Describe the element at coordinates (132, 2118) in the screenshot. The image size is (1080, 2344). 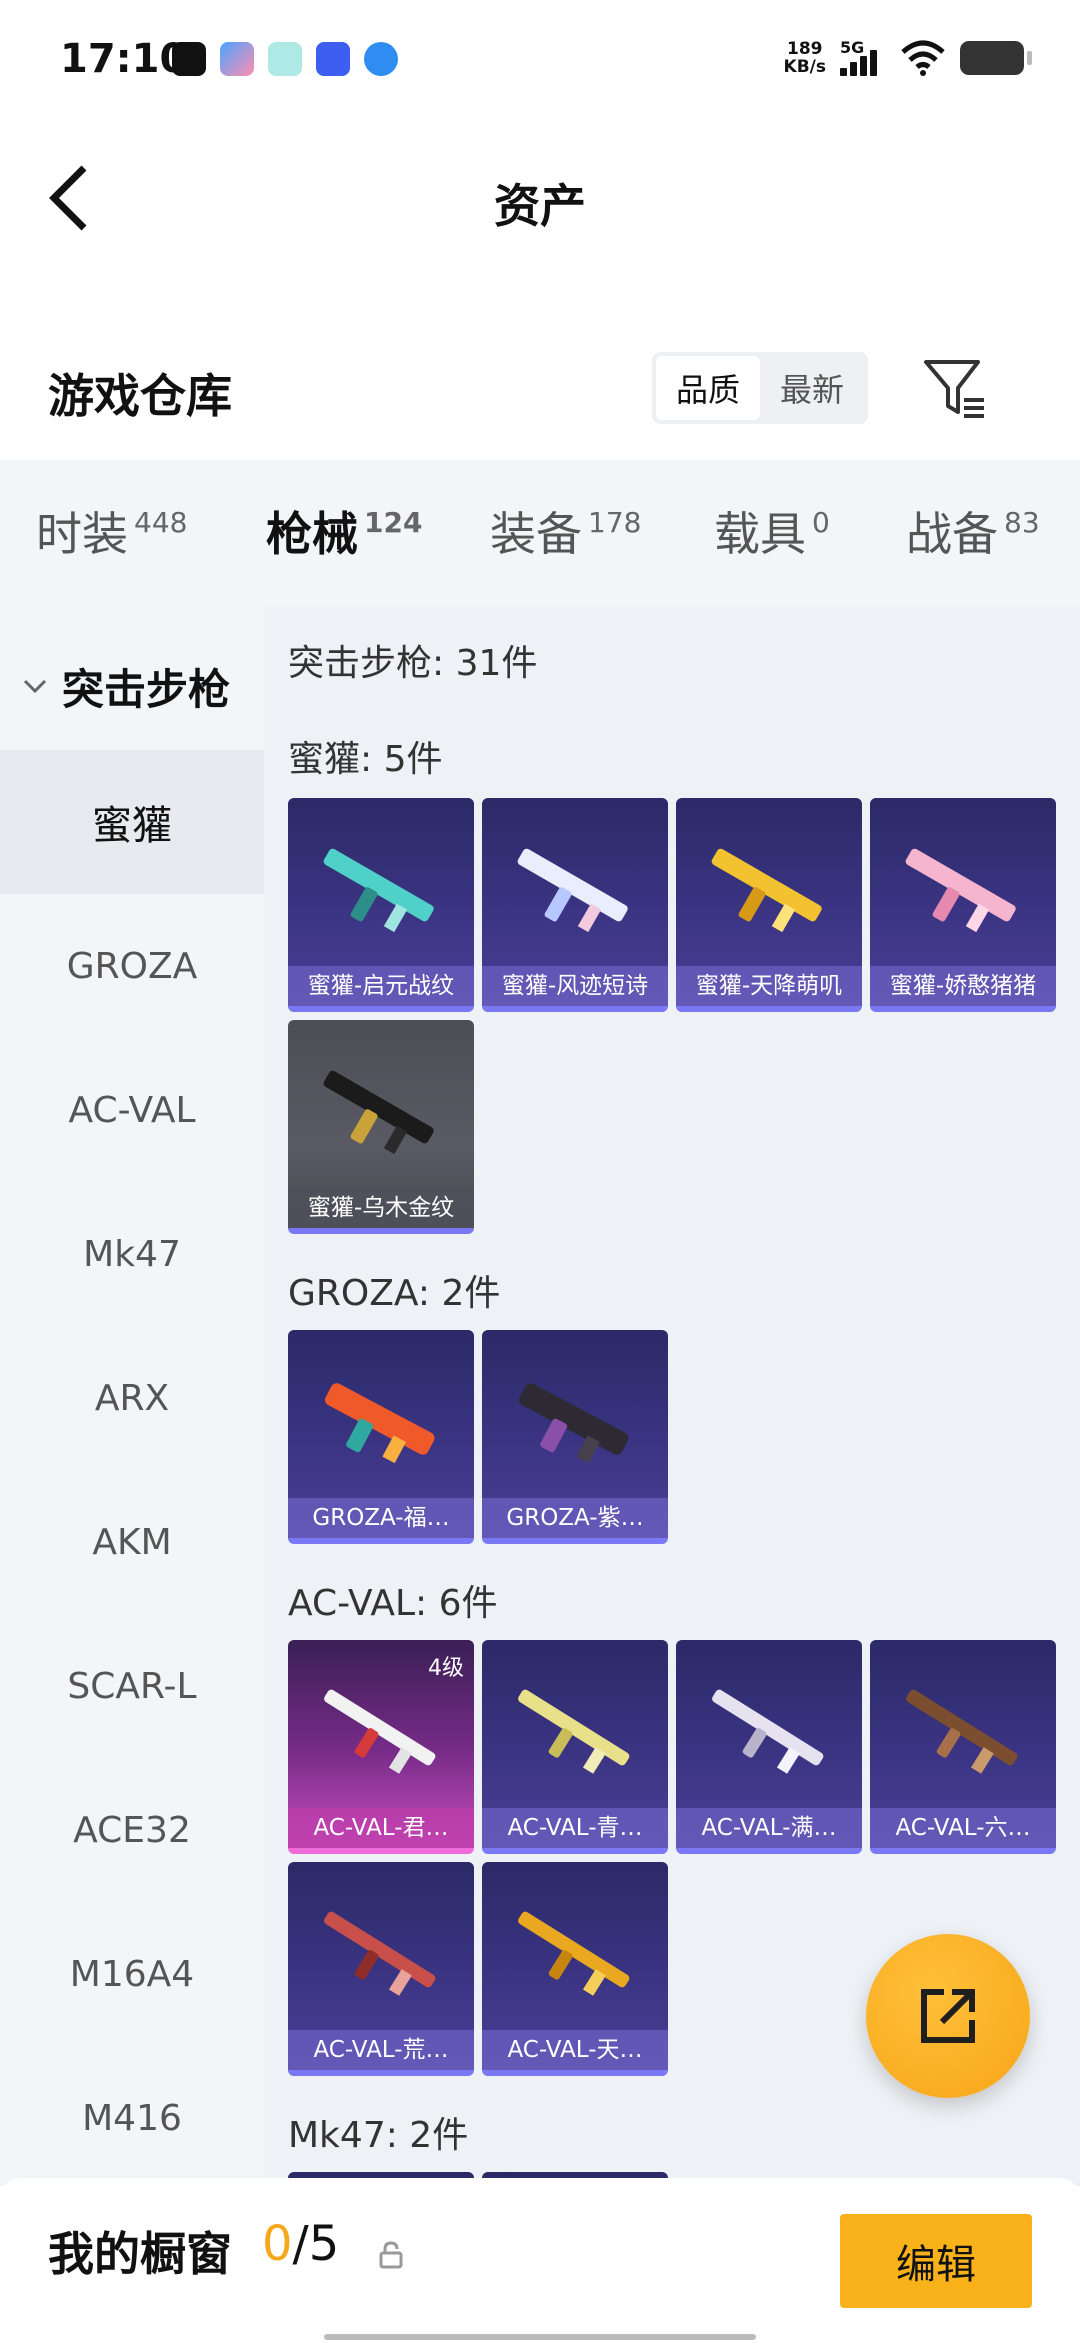
I see `sidebar-item-m416: M416` at that location.